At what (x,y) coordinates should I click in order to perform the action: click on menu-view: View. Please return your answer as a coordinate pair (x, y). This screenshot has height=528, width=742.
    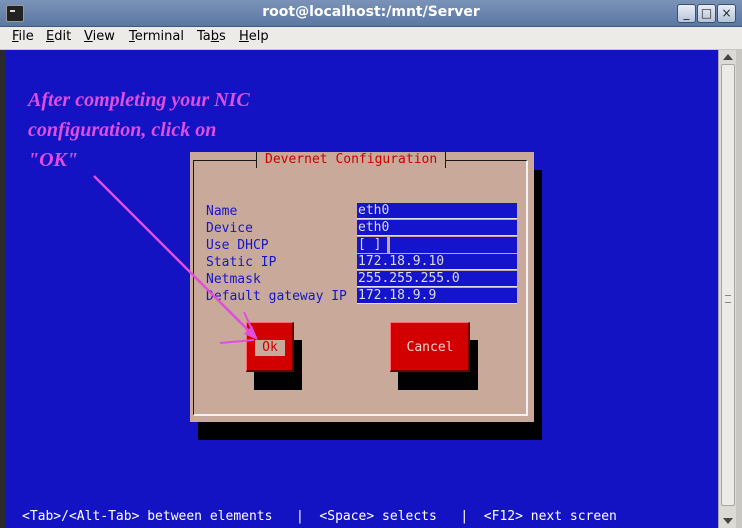
    Looking at the image, I should click on (99, 36).